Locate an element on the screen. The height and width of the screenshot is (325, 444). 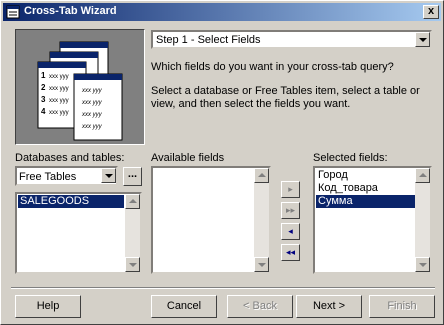
list-item: Город is located at coordinates (332, 175).